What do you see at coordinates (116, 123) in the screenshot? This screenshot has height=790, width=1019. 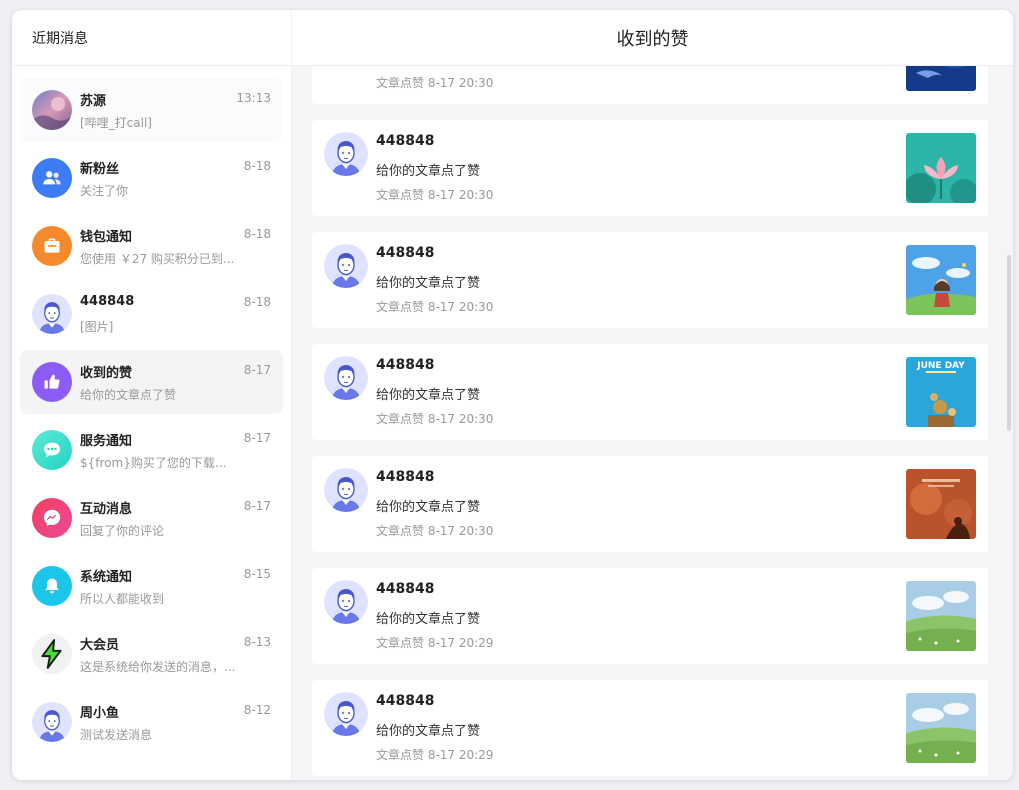 I see `conversation-preview: [哔哩_打call]` at bounding box center [116, 123].